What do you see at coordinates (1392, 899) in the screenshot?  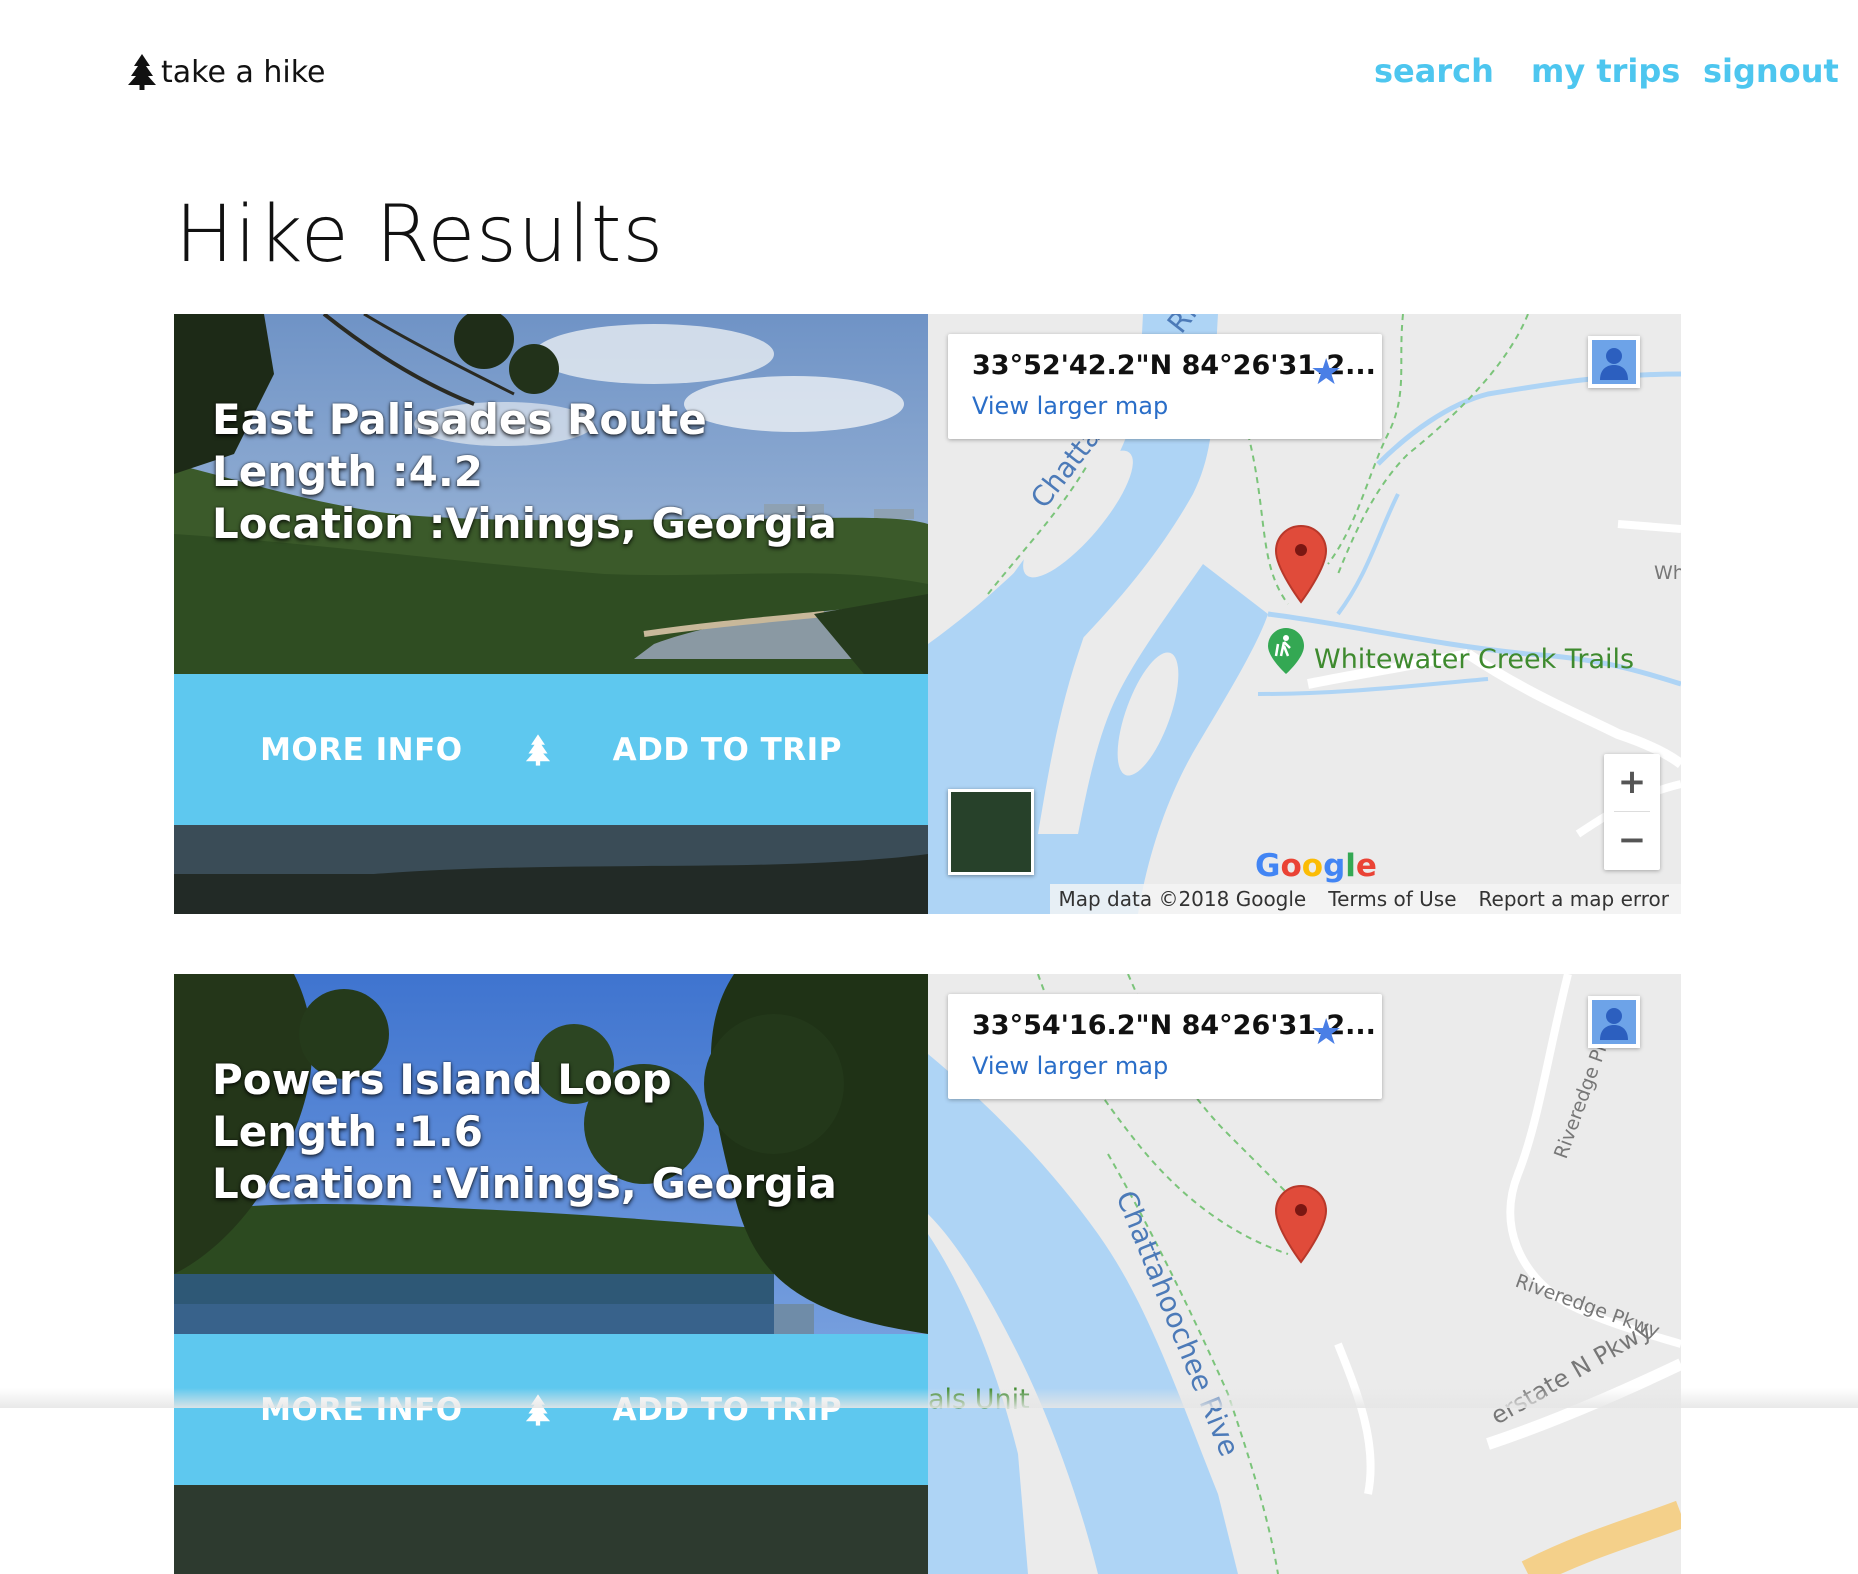 I see `terms-of-use-link: Terms of Use` at bounding box center [1392, 899].